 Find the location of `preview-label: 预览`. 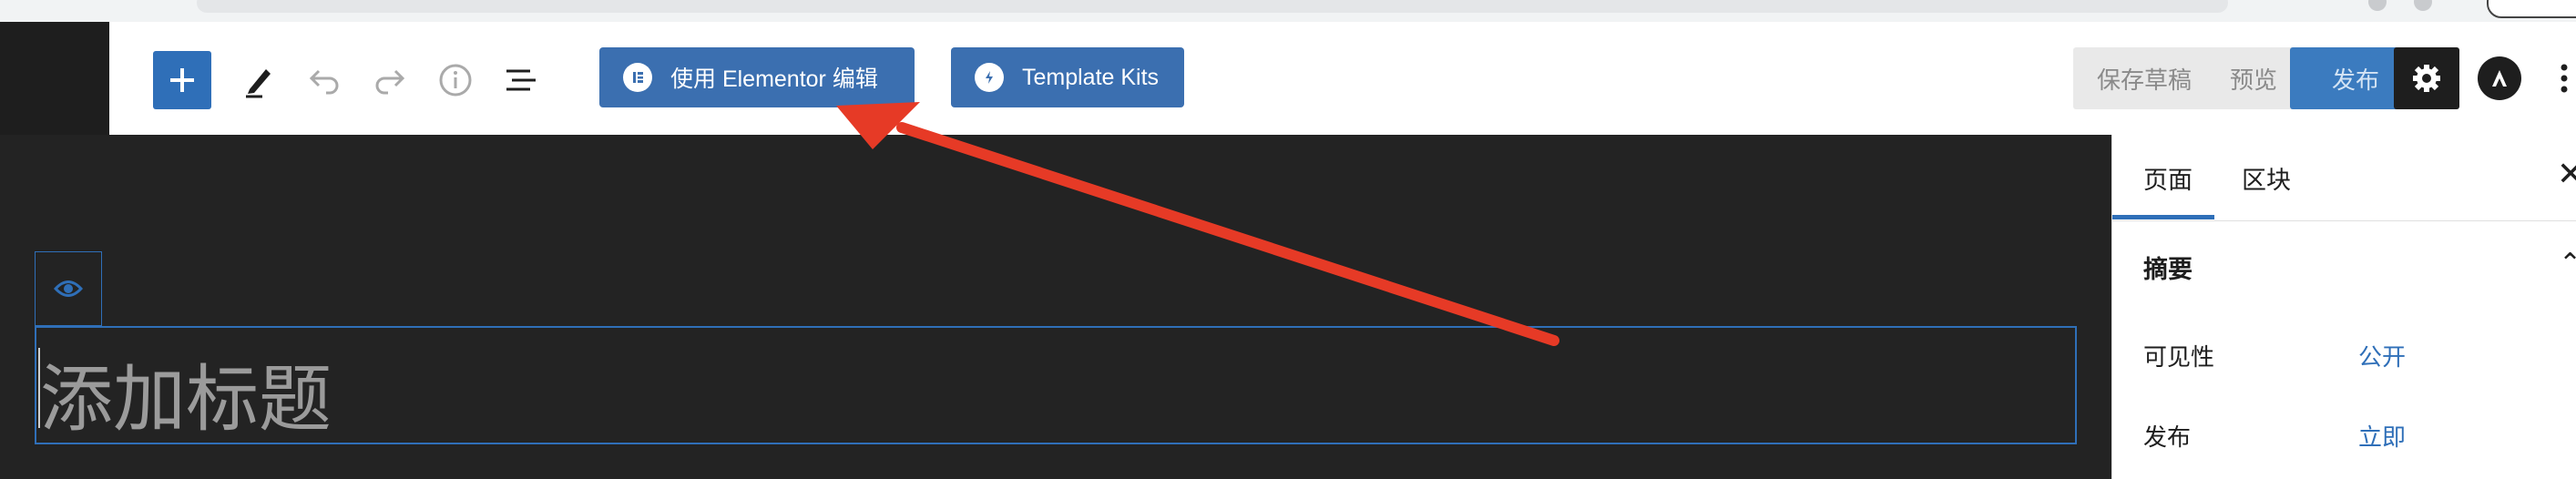

preview-label: 预览 is located at coordinates (2253, 80).